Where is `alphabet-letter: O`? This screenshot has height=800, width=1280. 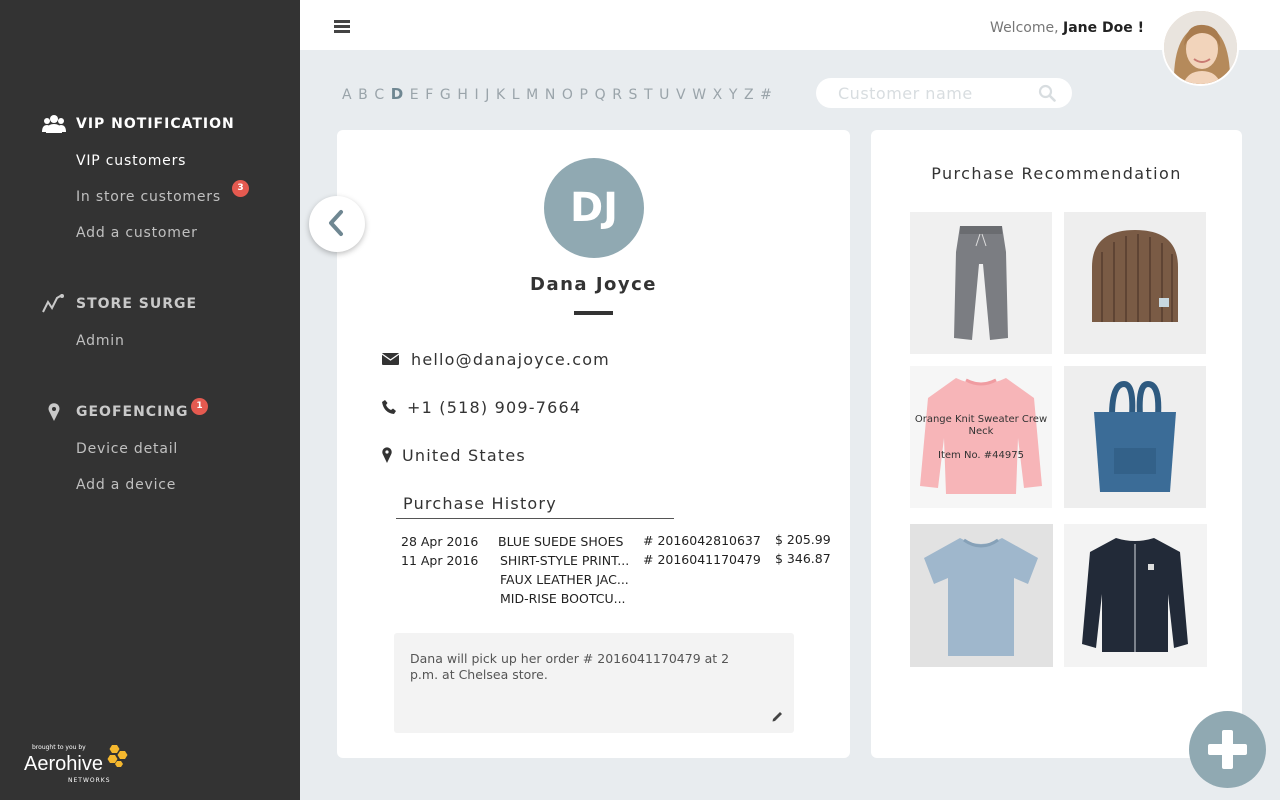
alphabet-letter: O is located at coordinates (568, 95).